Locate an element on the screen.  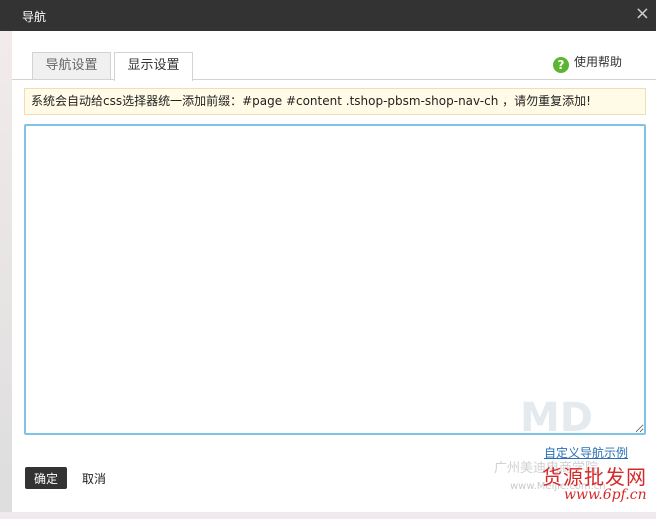
tab-nav-settings: 导航设置 is located at coordinates (71, 65).